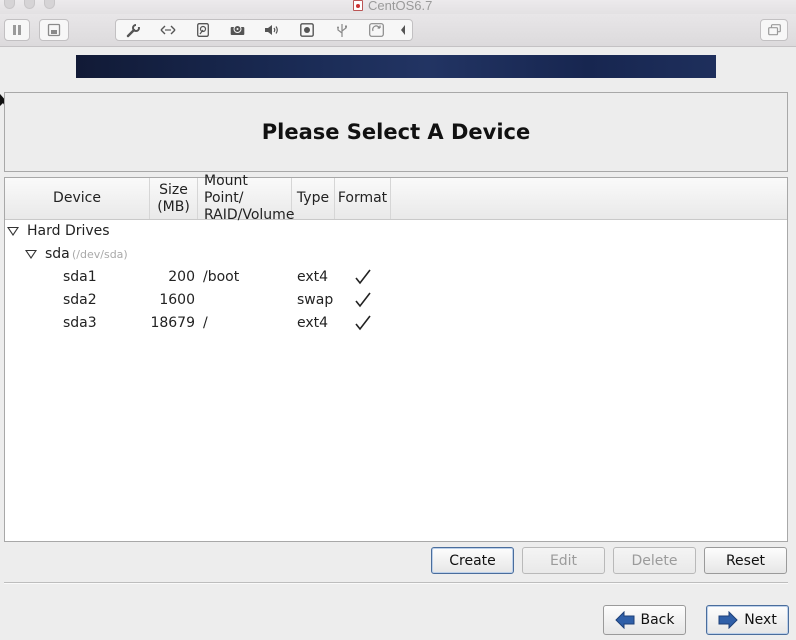  I want to click on pause-icon, so click(17, 30).